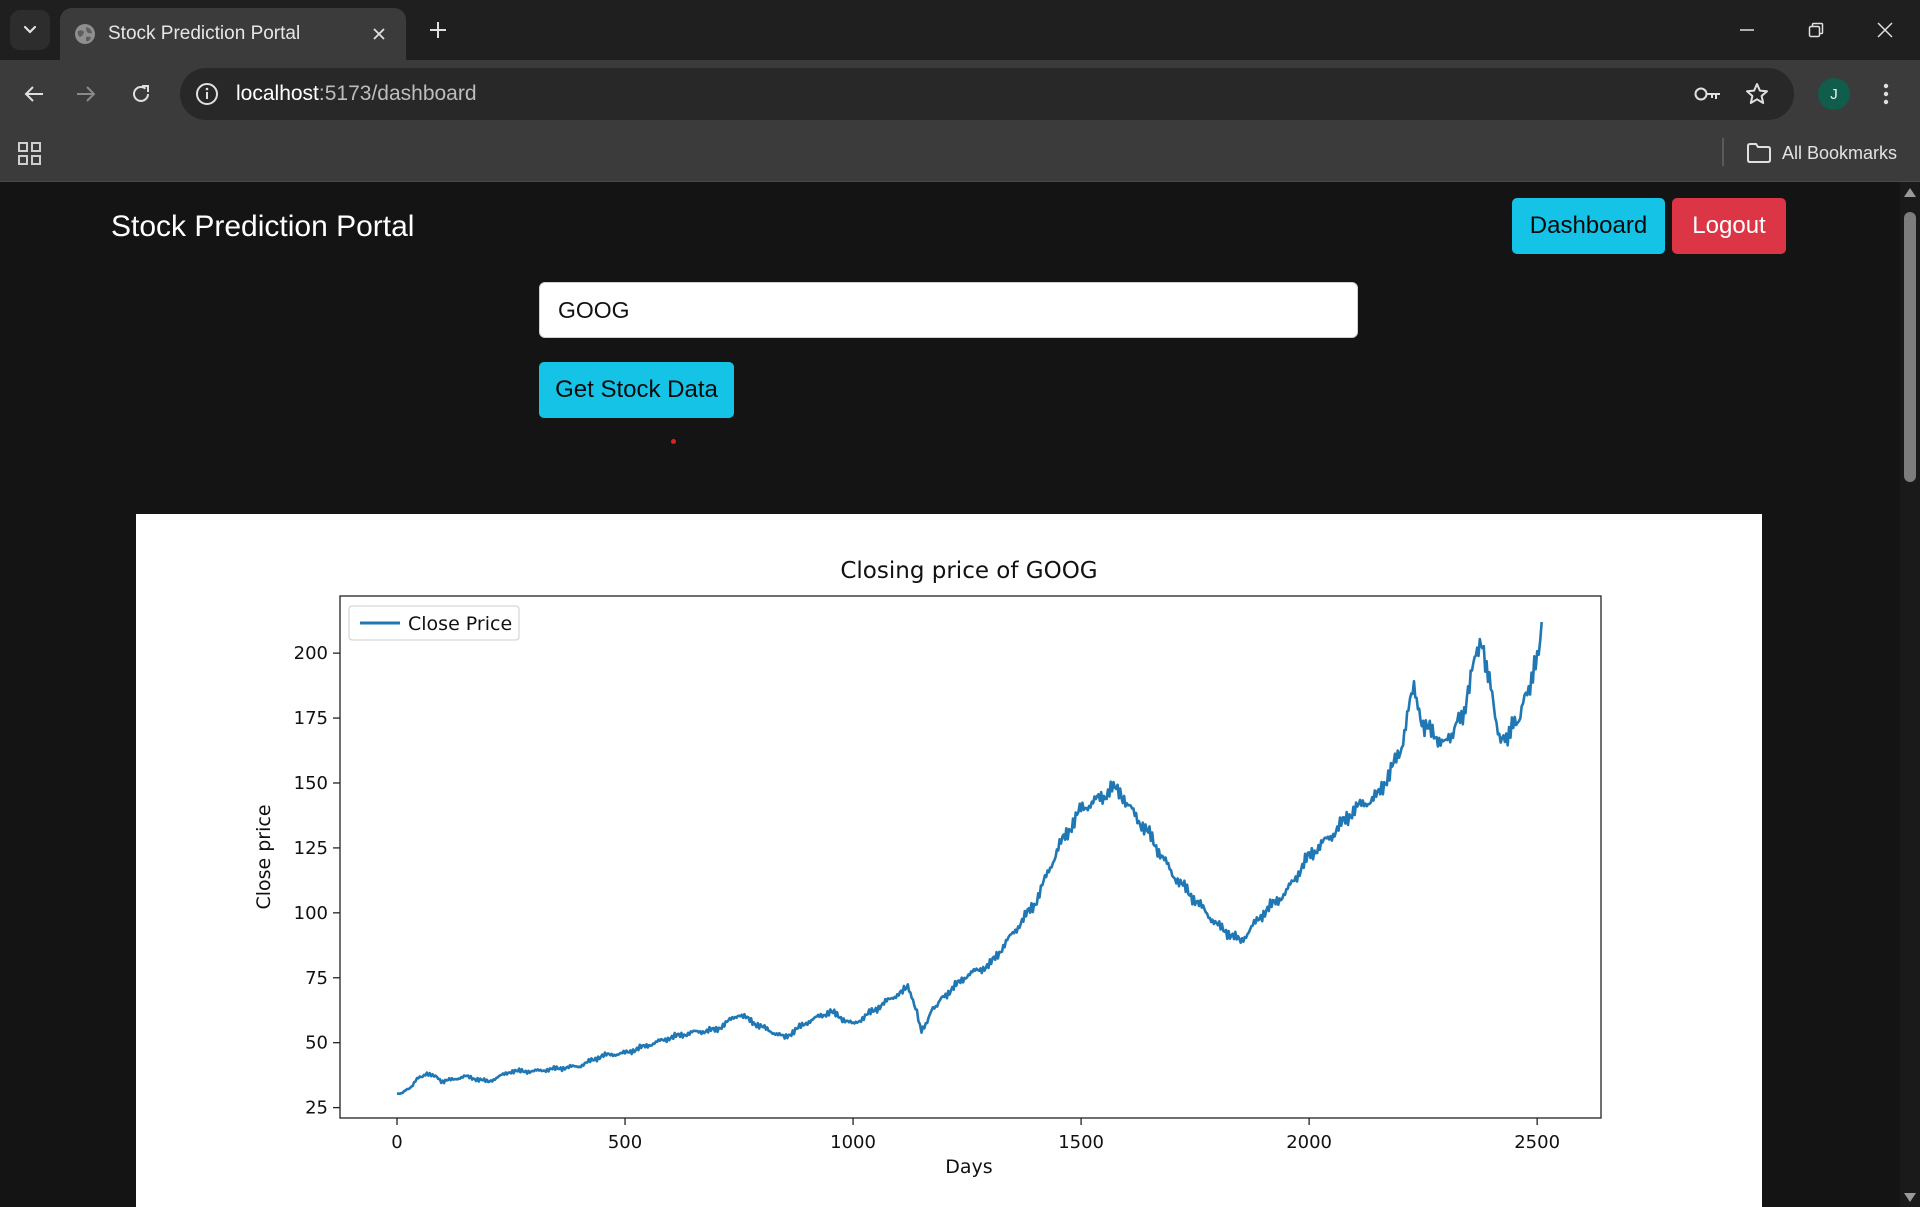  Describe the element at coordinates (1834, 94) in the screenshot. I see `profile-avatar: J` at that location.